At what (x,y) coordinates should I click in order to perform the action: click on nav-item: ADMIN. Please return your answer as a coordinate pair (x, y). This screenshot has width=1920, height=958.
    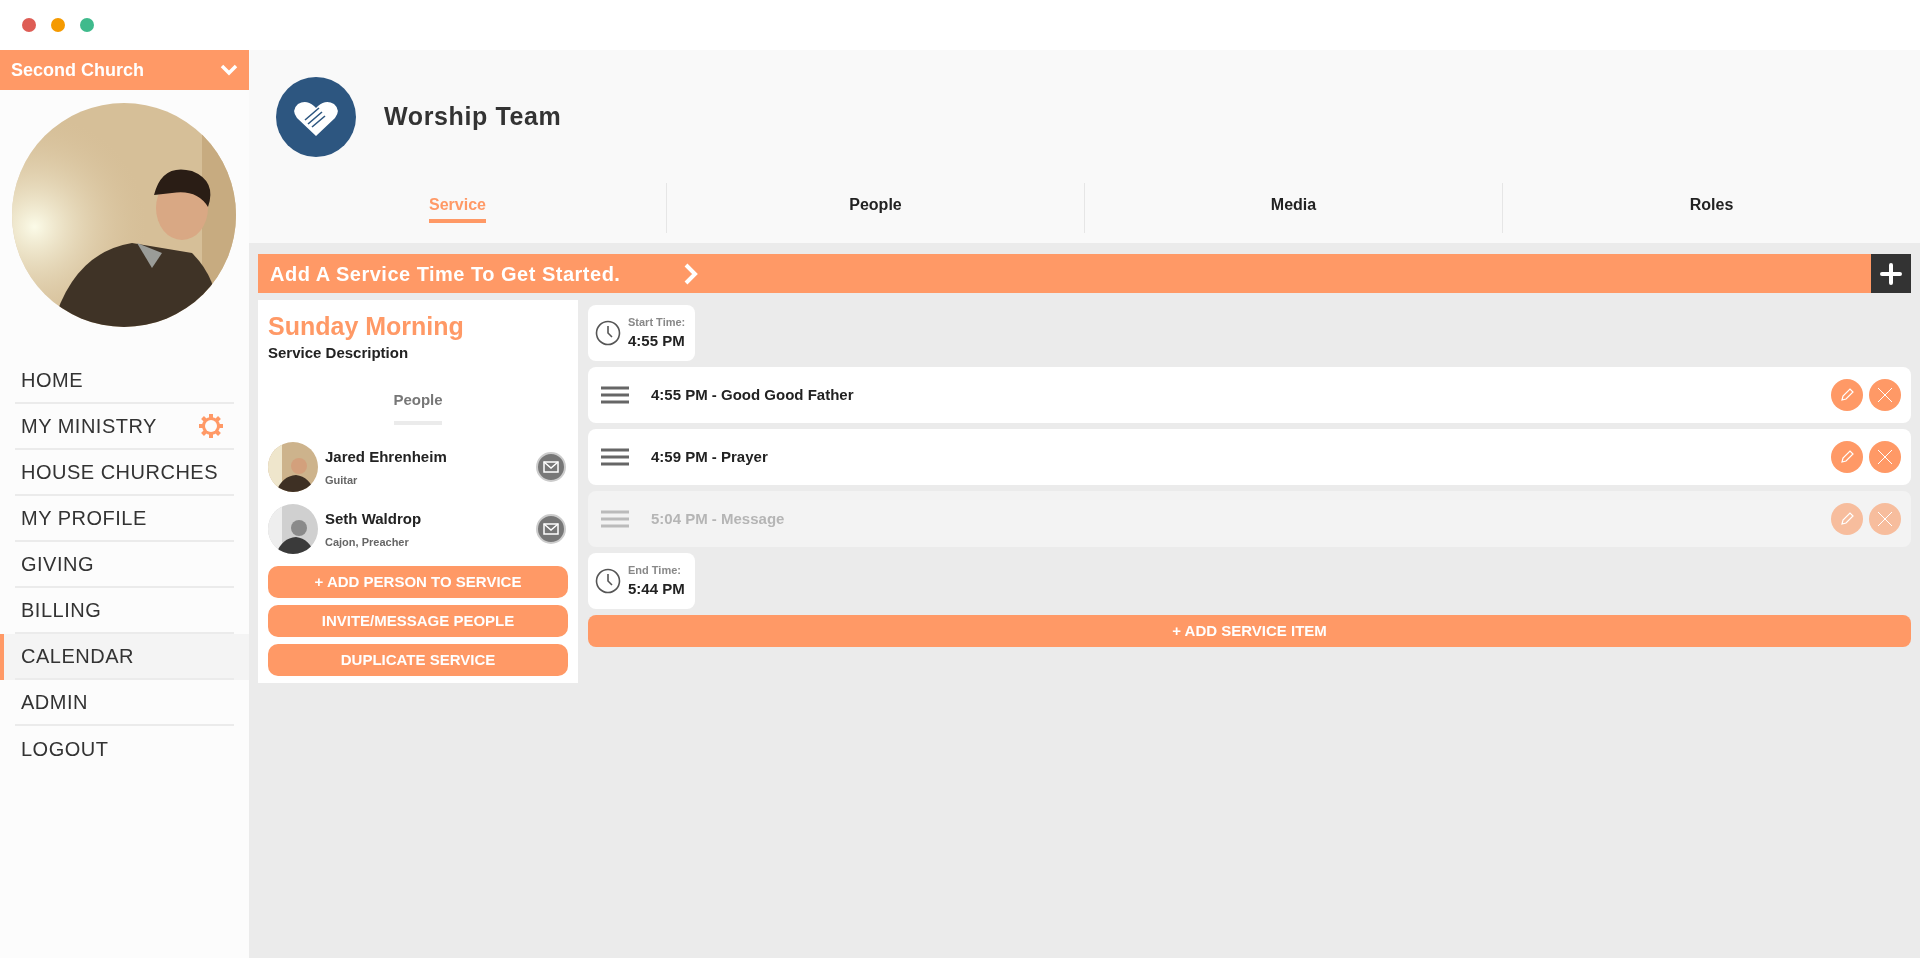
    Looking at the image, I should click on (124, 703).